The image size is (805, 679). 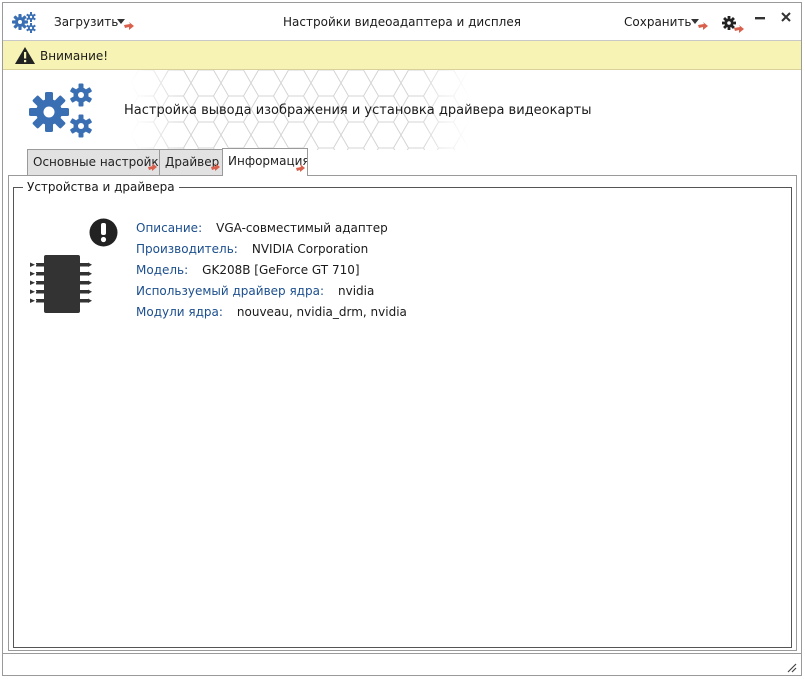 I want to click on close-icon, so click(x=786, y=18).